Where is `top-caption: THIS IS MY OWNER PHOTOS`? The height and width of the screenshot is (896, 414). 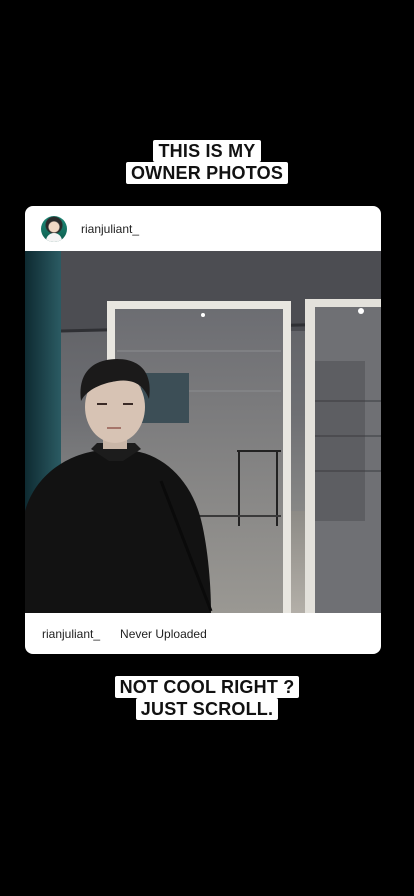 top-caption: THIS IS MY OWNER PHOTOS is located at coordinates (207, 162).